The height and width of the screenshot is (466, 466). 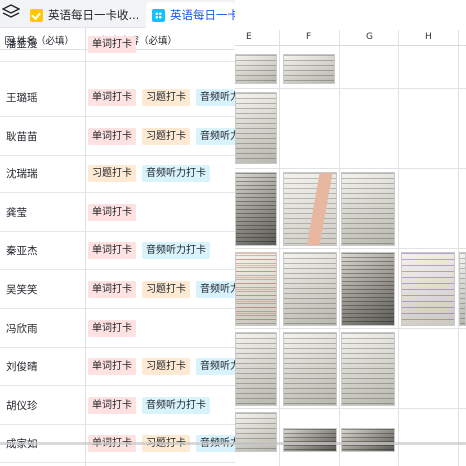 I want to click on table-row: 耿苗苗 单词打卡习题打卡音频听力打卡, so click(x=117, y=137).